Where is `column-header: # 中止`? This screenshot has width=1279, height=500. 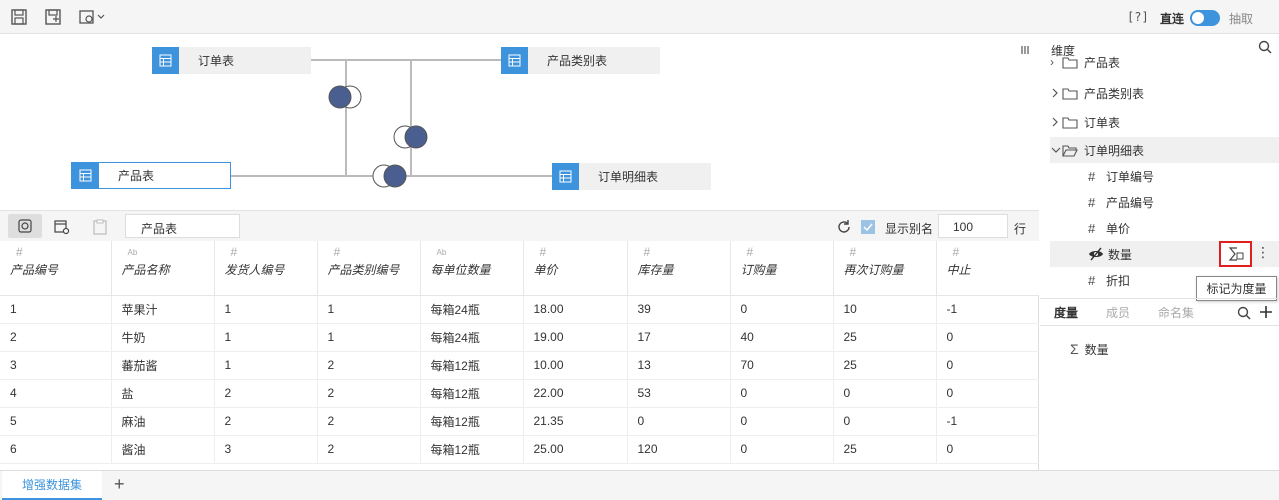
column-header: # 中止 is located at coordinates (987, 268).